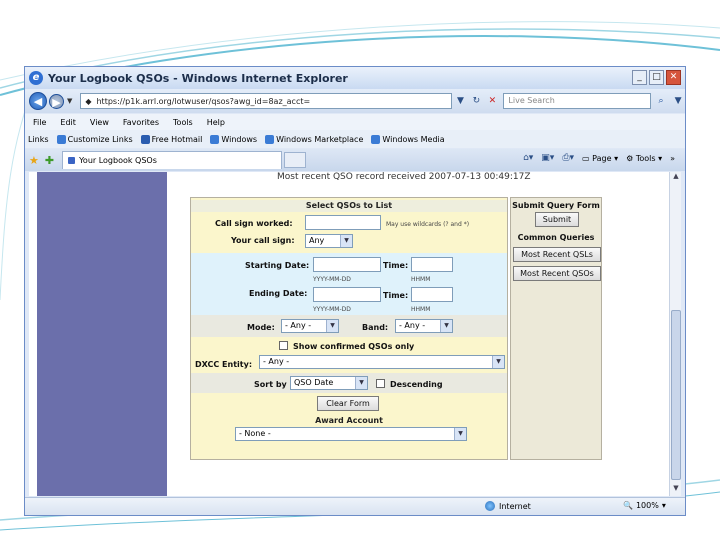  Describe the element at coordinates (36, 78) in the screenshot. I see `ie-logo-icon: e` at that location.